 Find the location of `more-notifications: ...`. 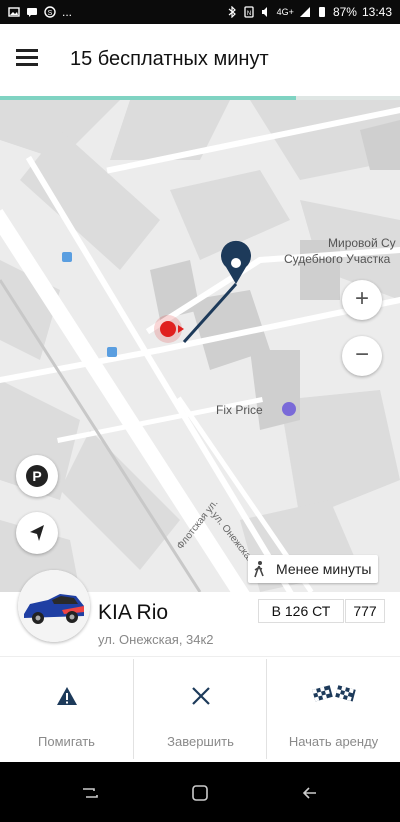

more-notifications: ... is located at coordinates (67, 12).